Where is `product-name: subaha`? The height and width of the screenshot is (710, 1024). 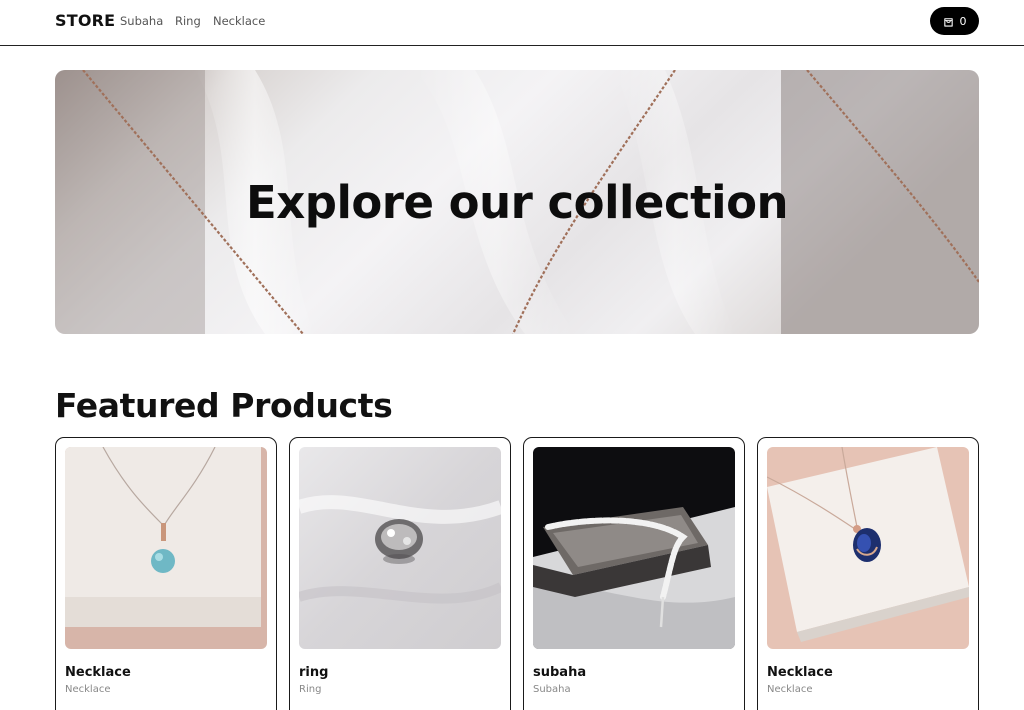 product-name: subaha is located at coordinates (560, 672).